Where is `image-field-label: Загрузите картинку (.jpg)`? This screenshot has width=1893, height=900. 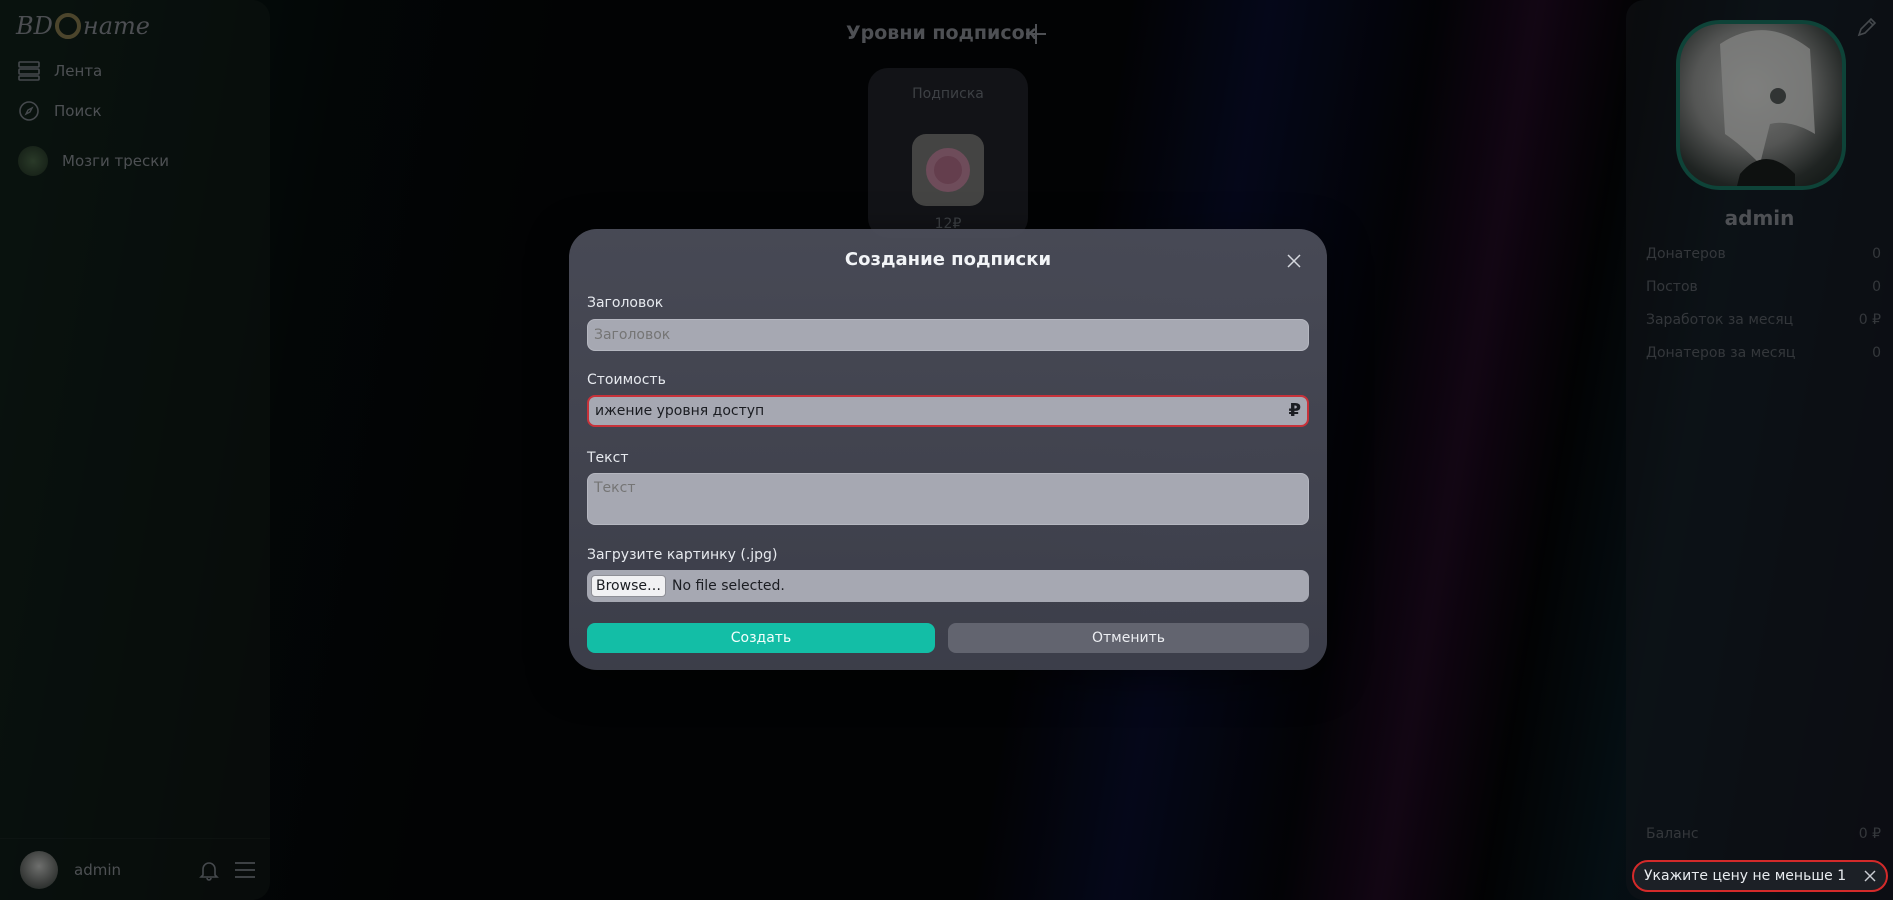
image-field-label: Загрузите картинку (.jpg) is located at coordinates (682, 555).